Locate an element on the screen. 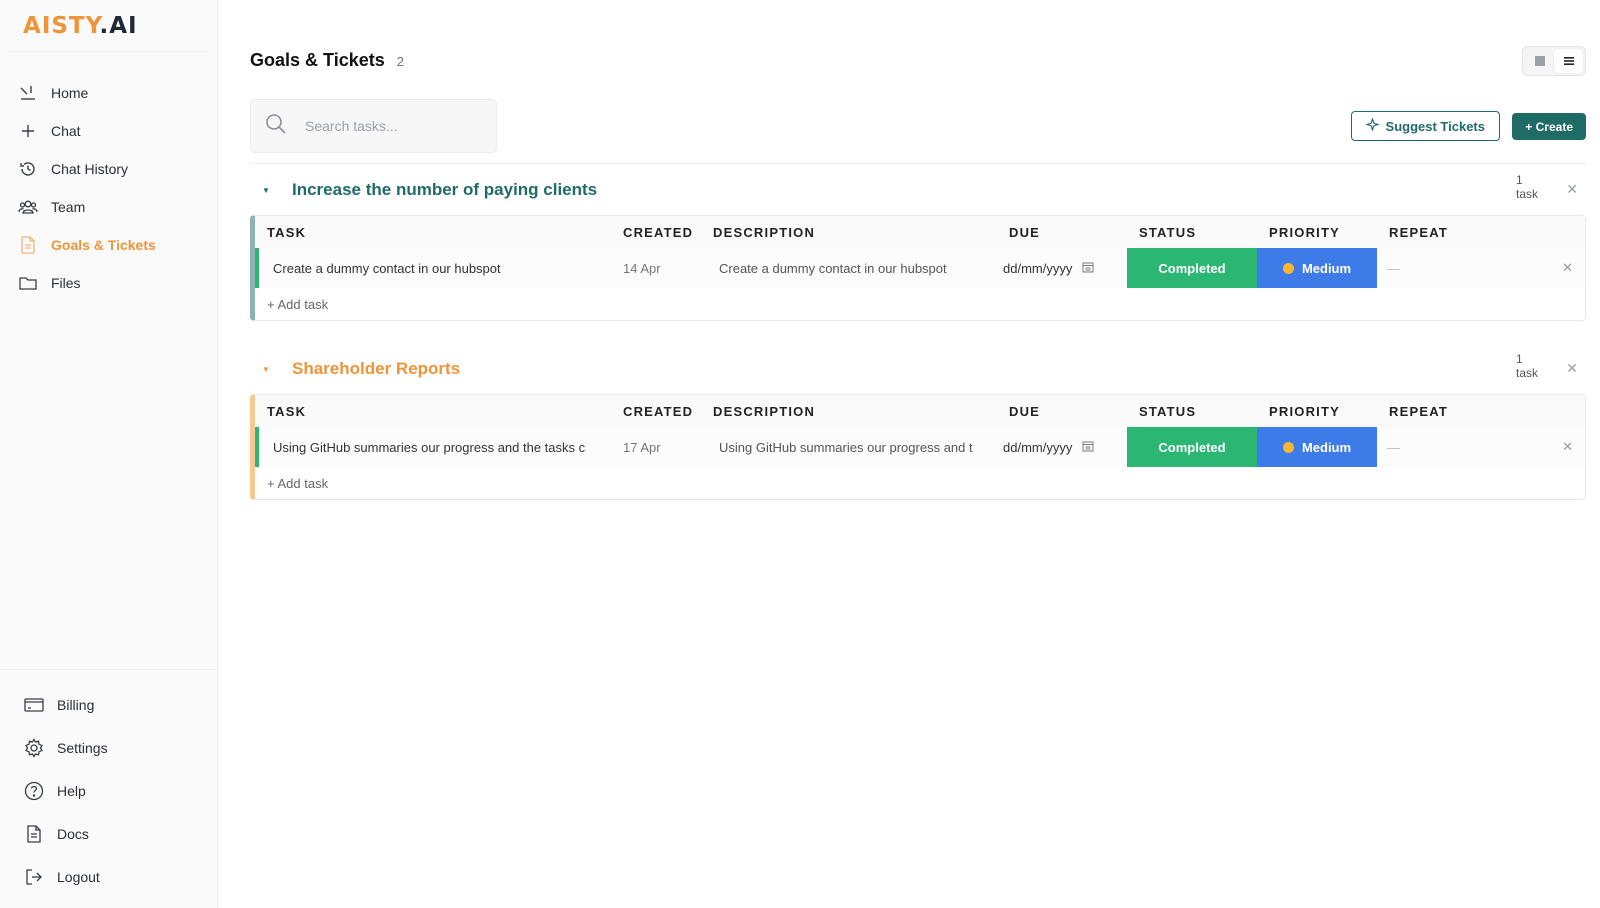 This screenshot has height=908, width=1600. sidebar-item-chat-history: Chat History is located at coordinates (108, 169).